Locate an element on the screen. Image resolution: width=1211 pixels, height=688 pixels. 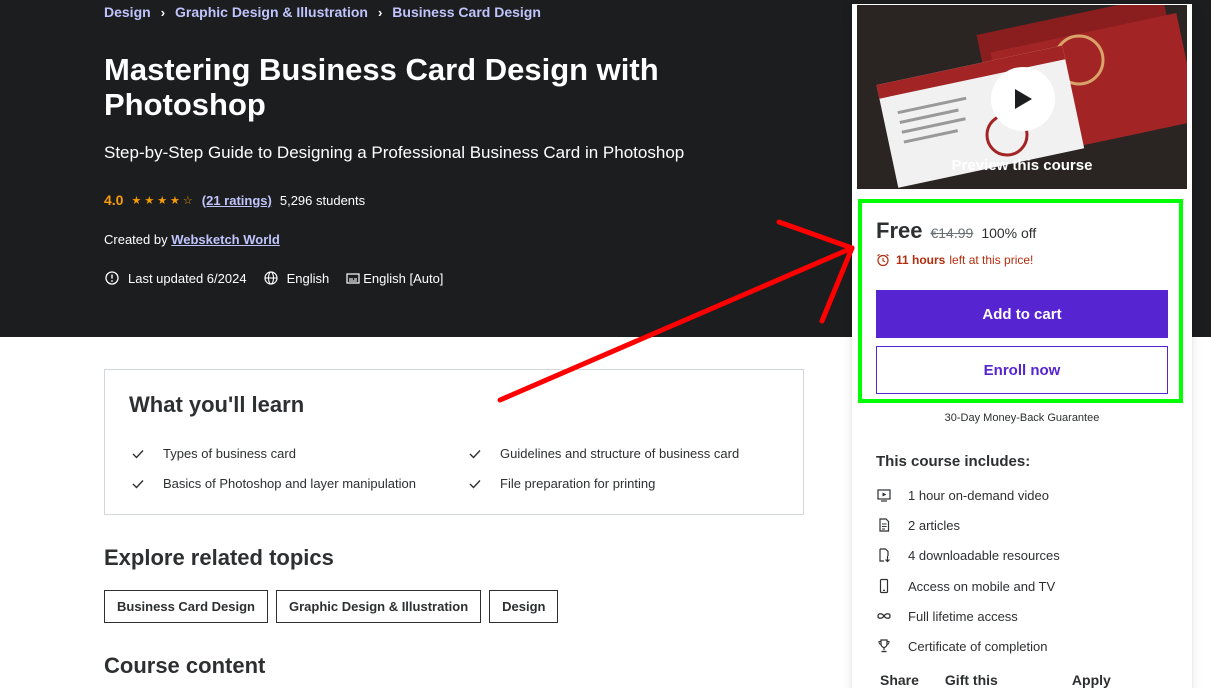
include-item-text: 4 downloadable resources is located at coordinates (984, 555).